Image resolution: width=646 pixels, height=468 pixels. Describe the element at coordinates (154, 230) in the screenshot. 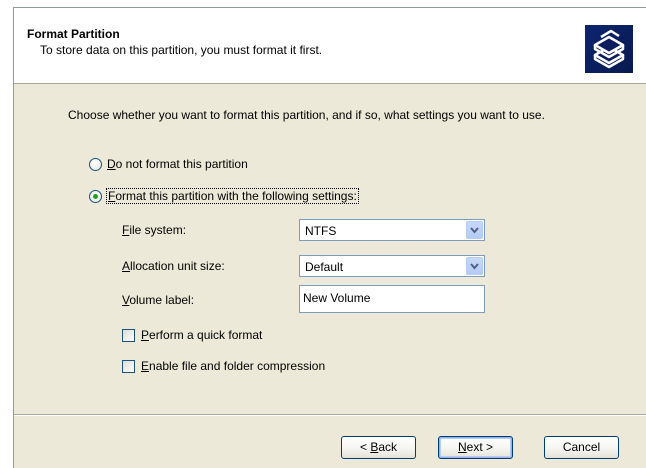

I see `file-system-label: File system:` at that location.